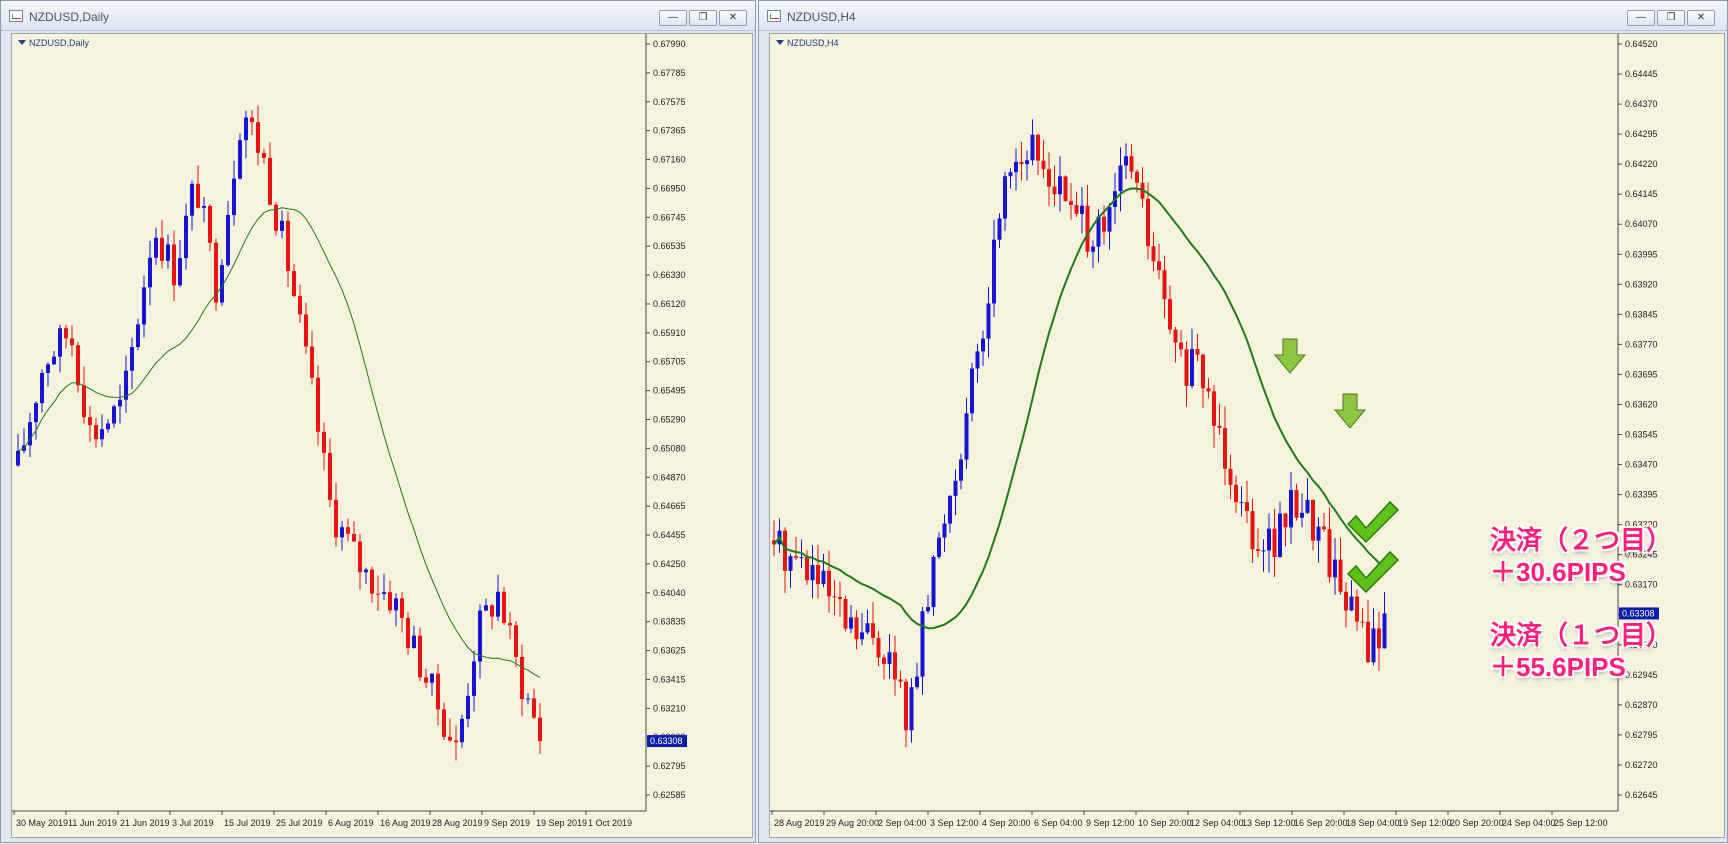 The image size is (1728, 844). What do you see at coordinates (145, 823) in the screenshot?
I see `time-tick-label: 21 Jun 2019` at bounding box center [145, 823].